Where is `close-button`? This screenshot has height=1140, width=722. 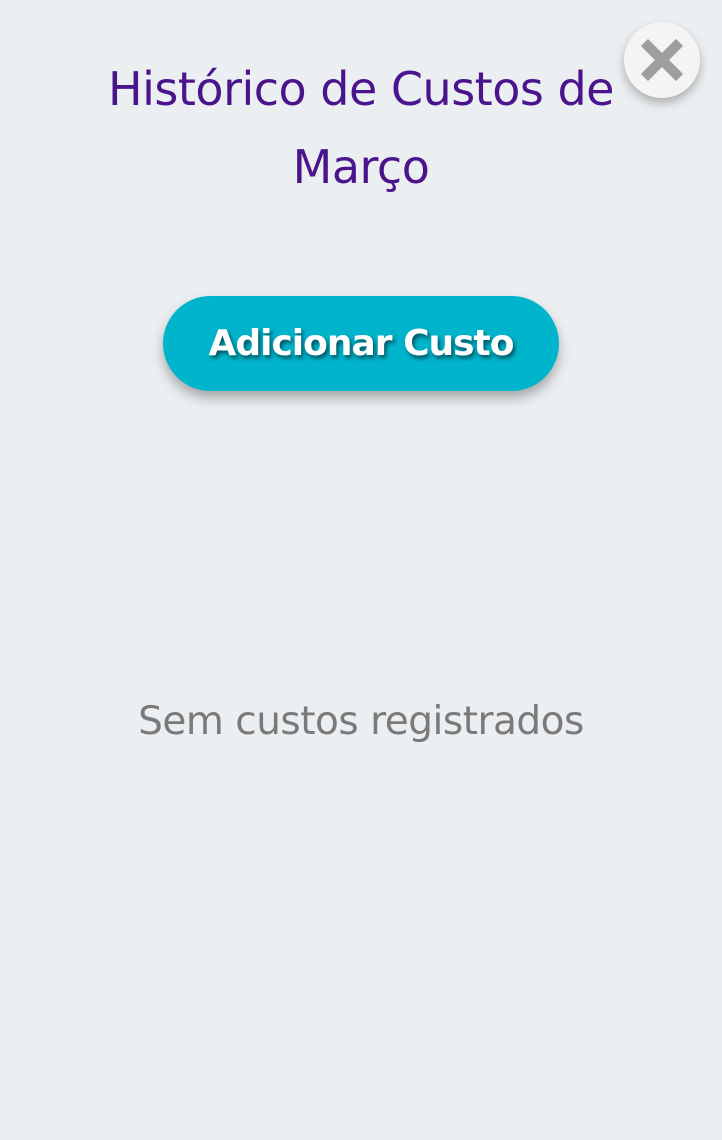 close-button is located at coordinates (662, 60).